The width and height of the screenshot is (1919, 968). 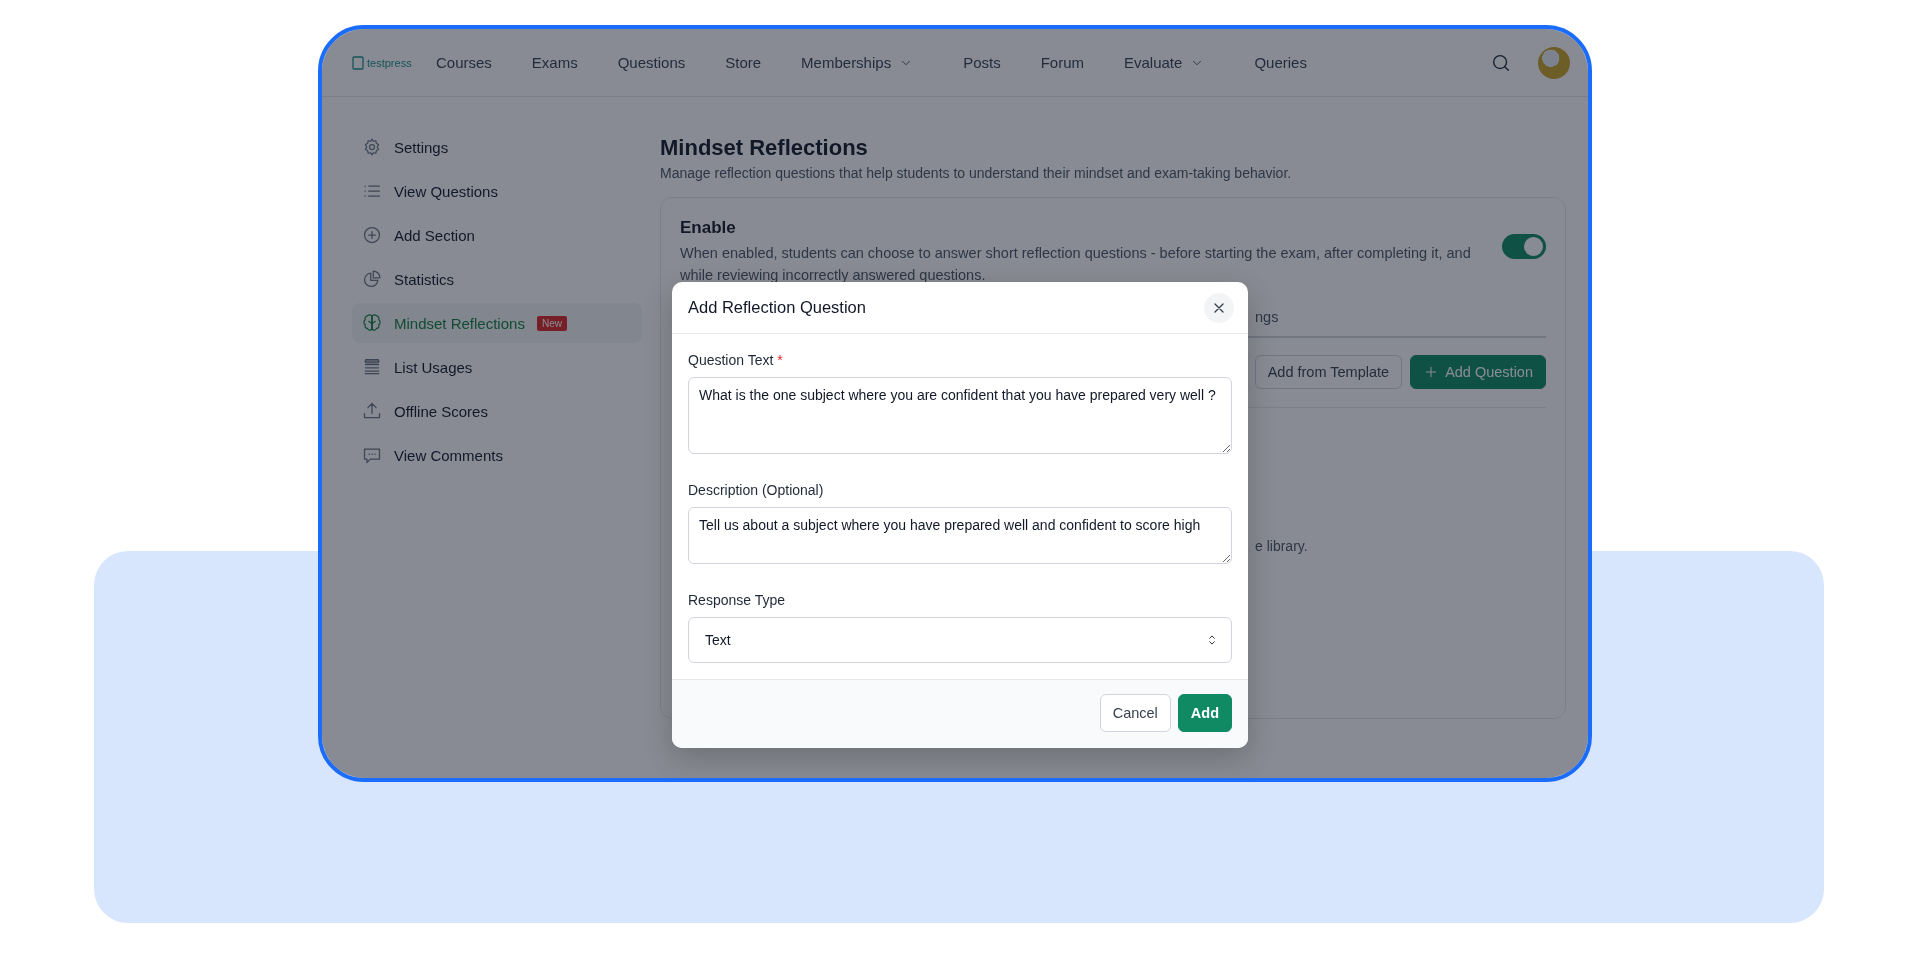 What do you see at coordinates (497, 191) in the screenshot?
I see `sidebar-item: View Questions` at bounding box center [497, 191].